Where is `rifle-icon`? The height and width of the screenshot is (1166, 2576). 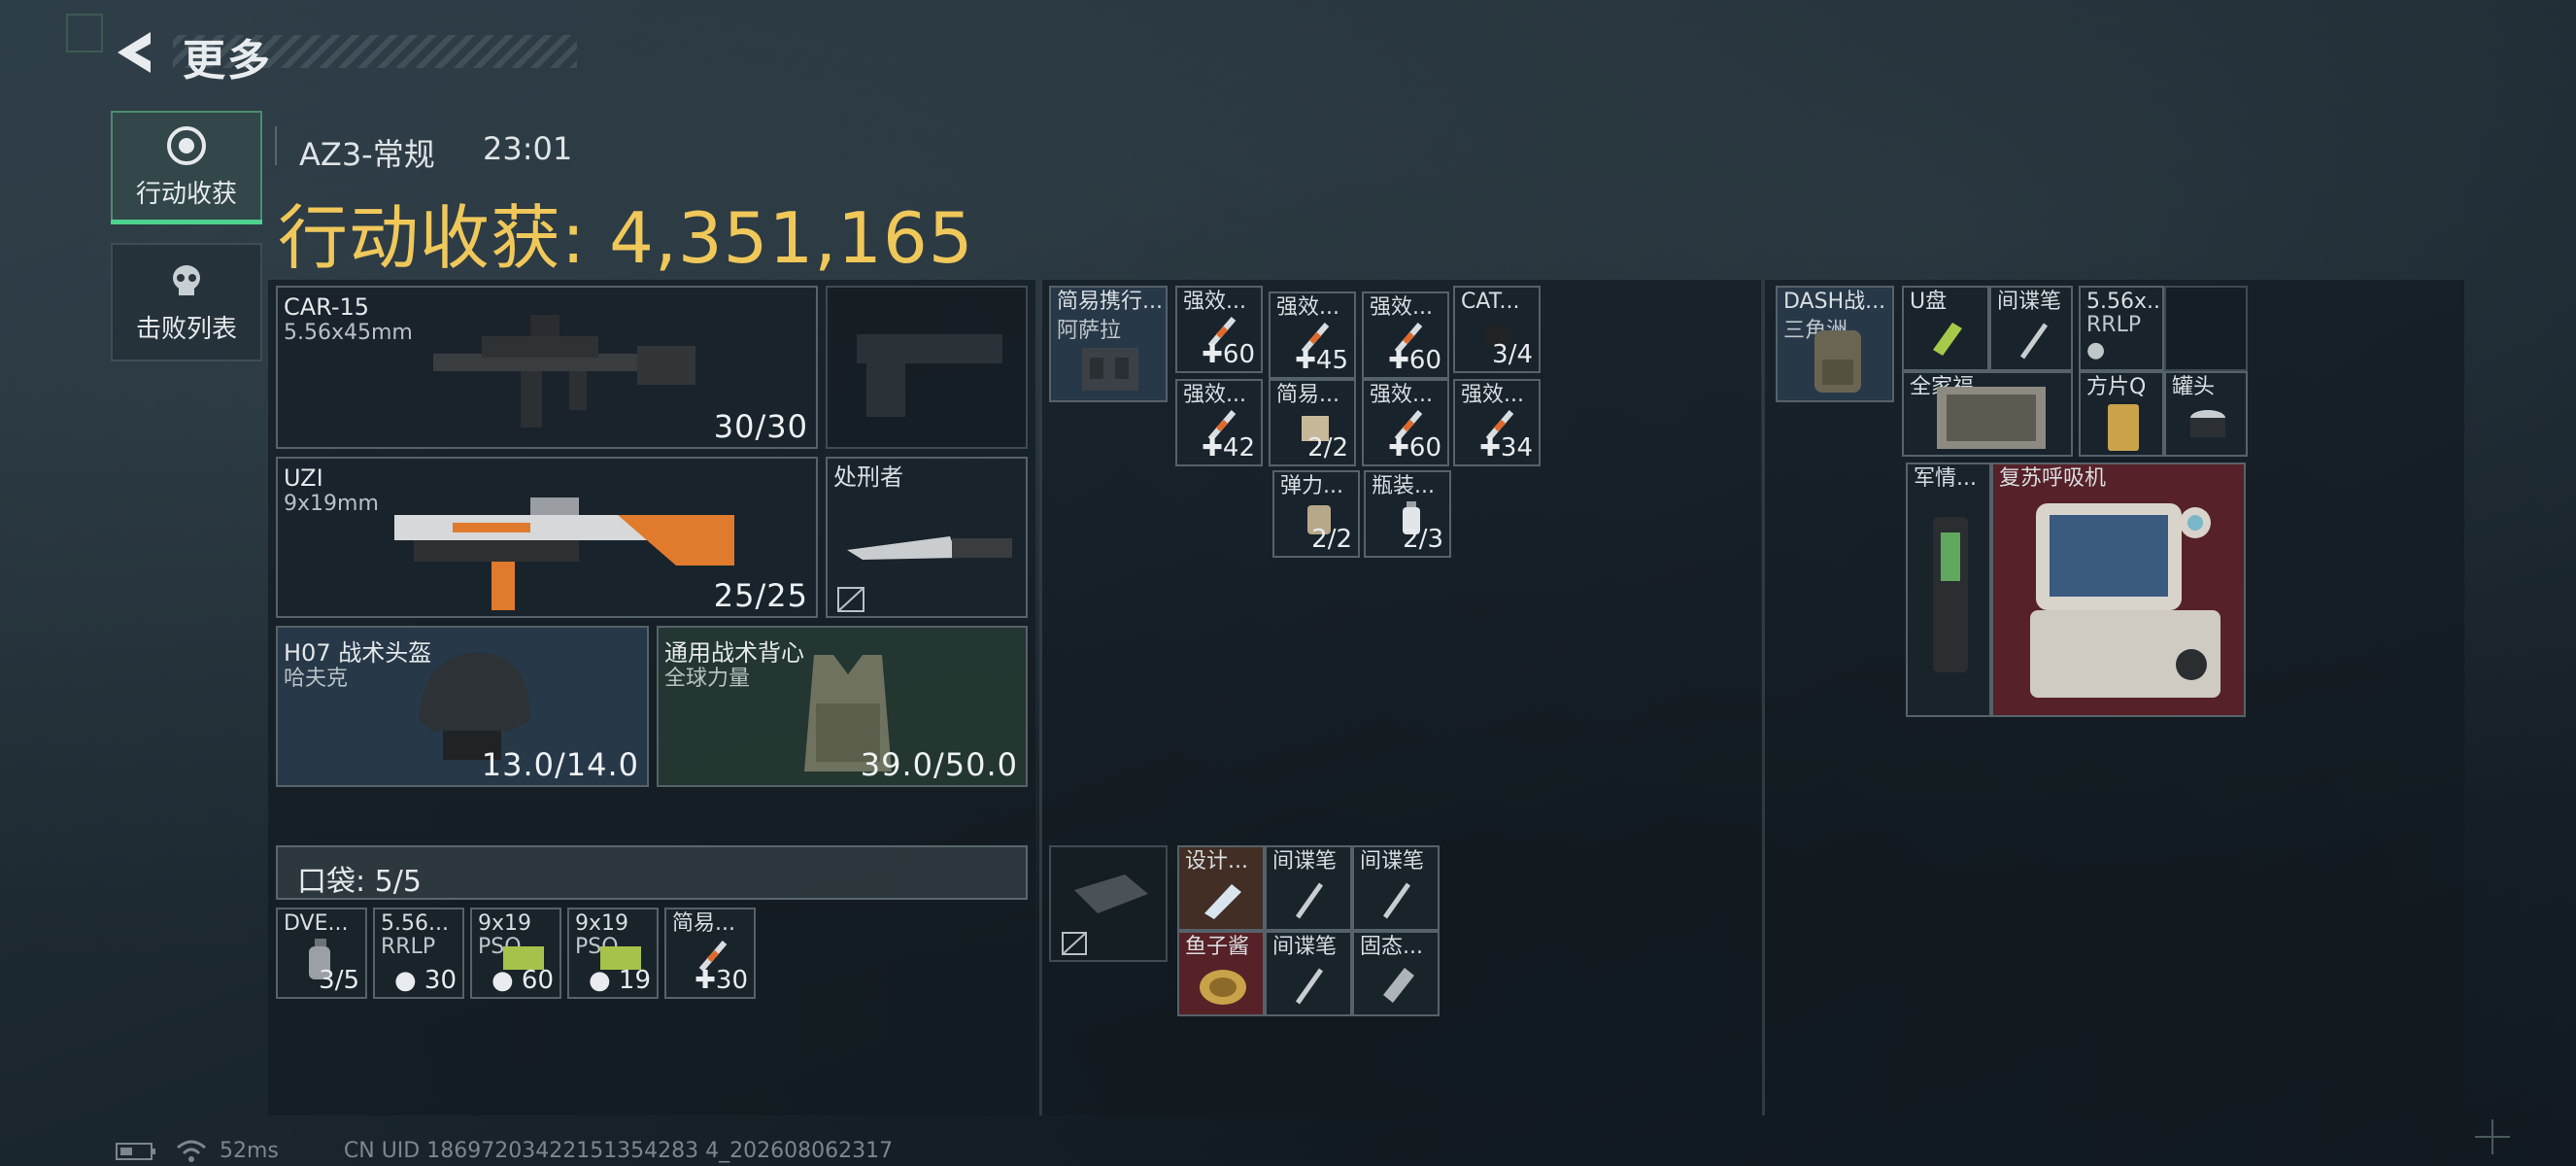
rifle-icon is located at coordinates (564, 371).